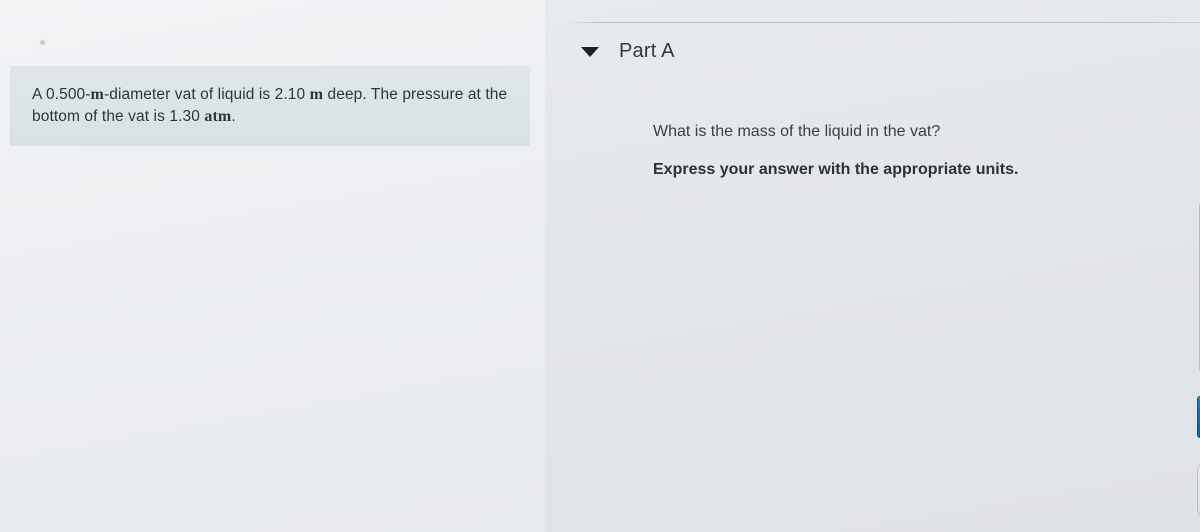  What do you see at coordinates (590, 51) in the screenshot?
I see `triangle-down-icon` at bounding box center [590, 51].